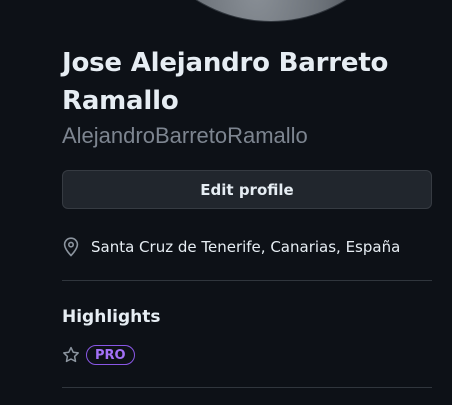 This screenshot has width=452, height=405. What do you see at coordinates (110, 355) in the screenshot?
I see `pro-badge: PRO` at bounding box center [110, 355].